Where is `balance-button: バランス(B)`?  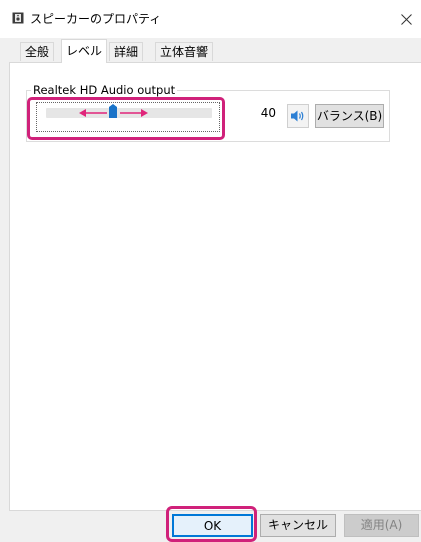
balance-button: バランス(B) is located at coordinates (349, 116).